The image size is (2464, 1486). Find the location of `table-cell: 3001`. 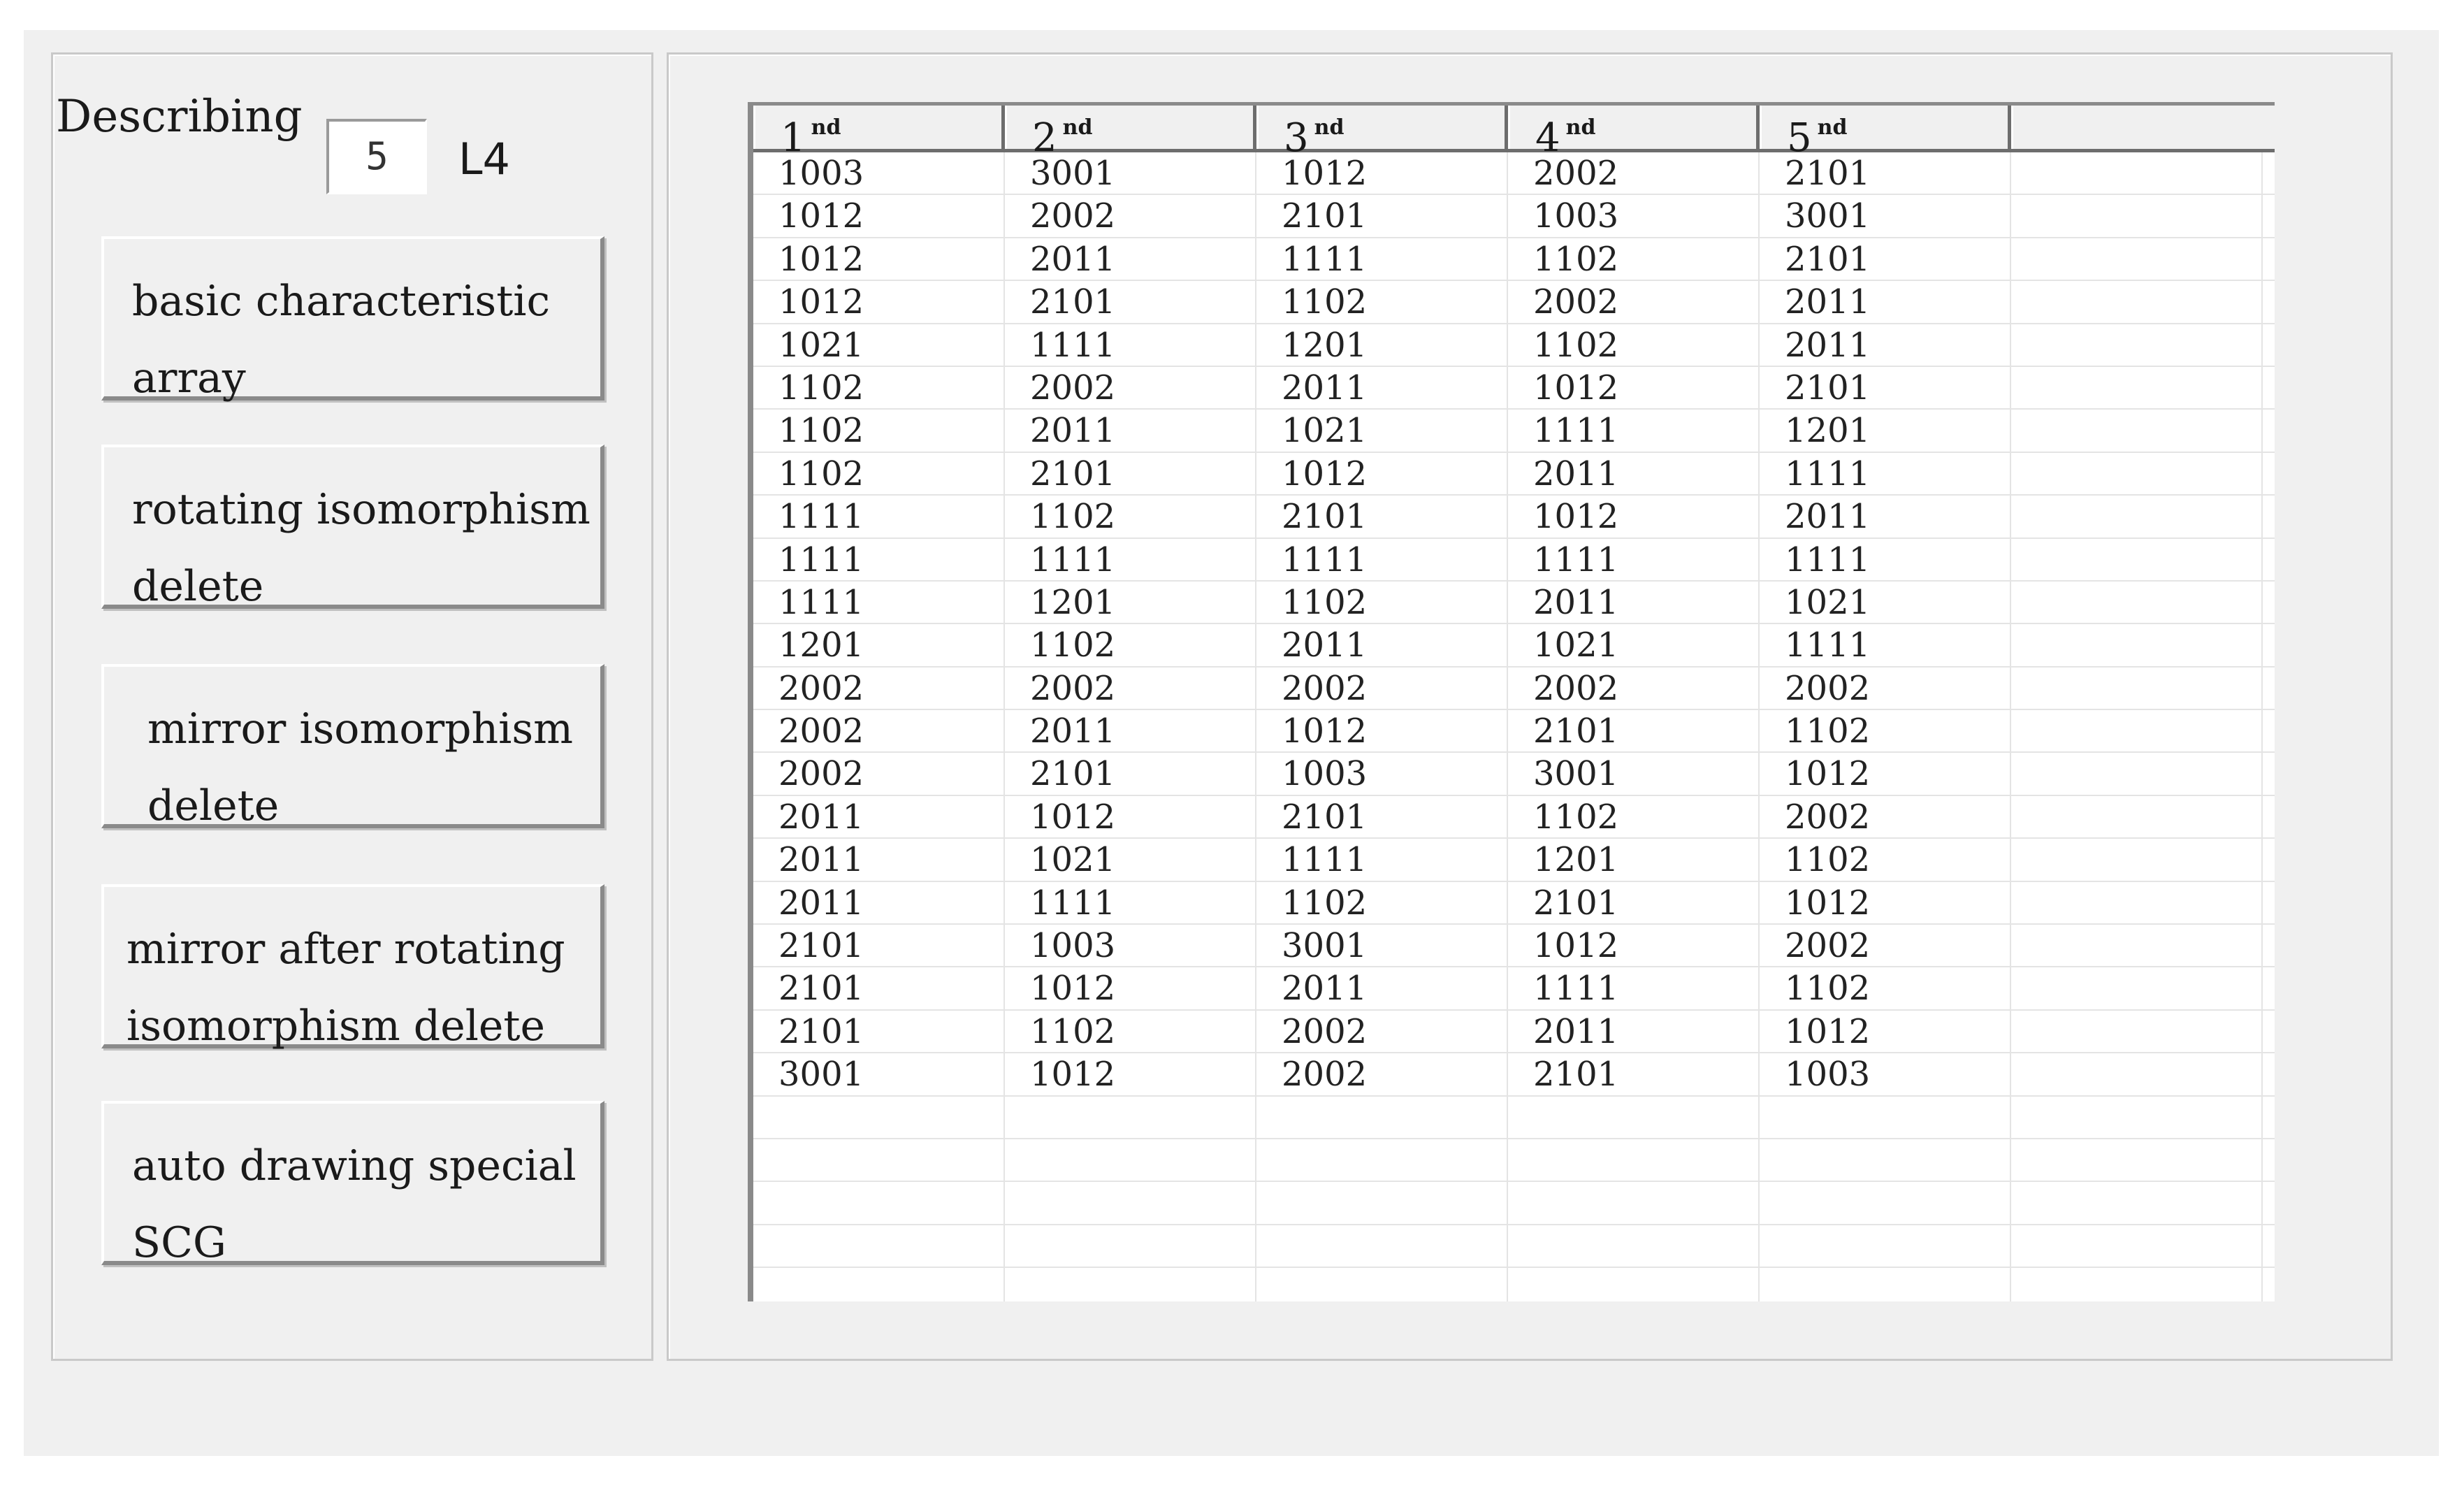

table-cell: 3001 is located at coordinates (1130, 173).